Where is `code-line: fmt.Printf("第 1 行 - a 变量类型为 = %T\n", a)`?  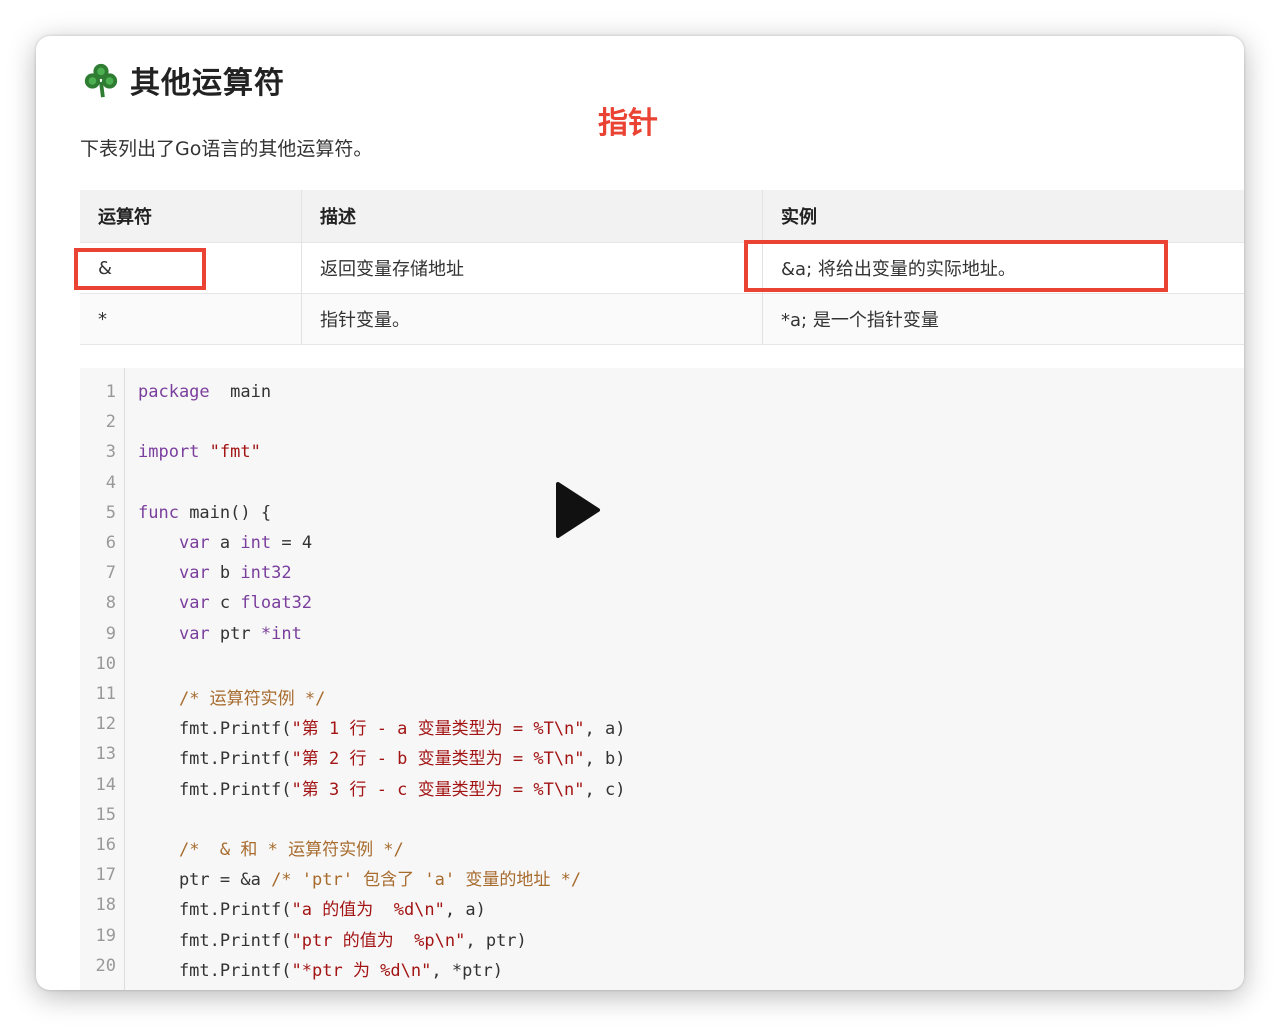 code-line: fmt.Printf("第 1 行 - a 变量类型为 = %T\n", a) is located at coordinates (382, 727).